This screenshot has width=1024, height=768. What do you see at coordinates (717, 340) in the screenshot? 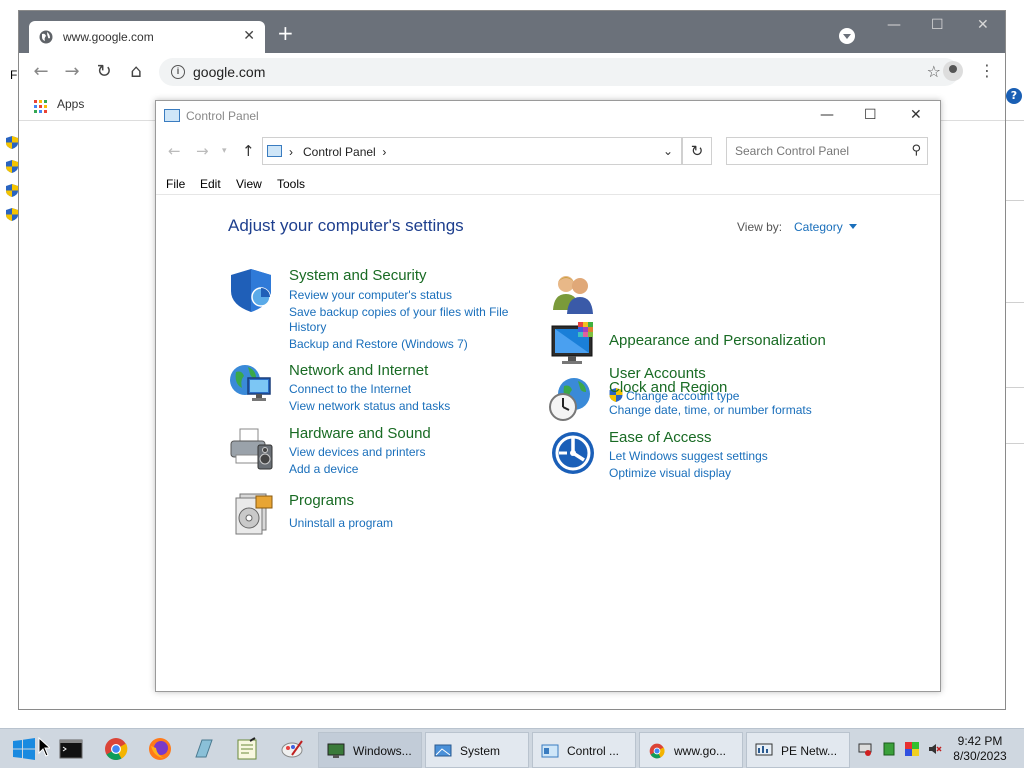
I see `category-appearance-and-personalization: Appearance and Personalization` at bounding box center [717, 340].